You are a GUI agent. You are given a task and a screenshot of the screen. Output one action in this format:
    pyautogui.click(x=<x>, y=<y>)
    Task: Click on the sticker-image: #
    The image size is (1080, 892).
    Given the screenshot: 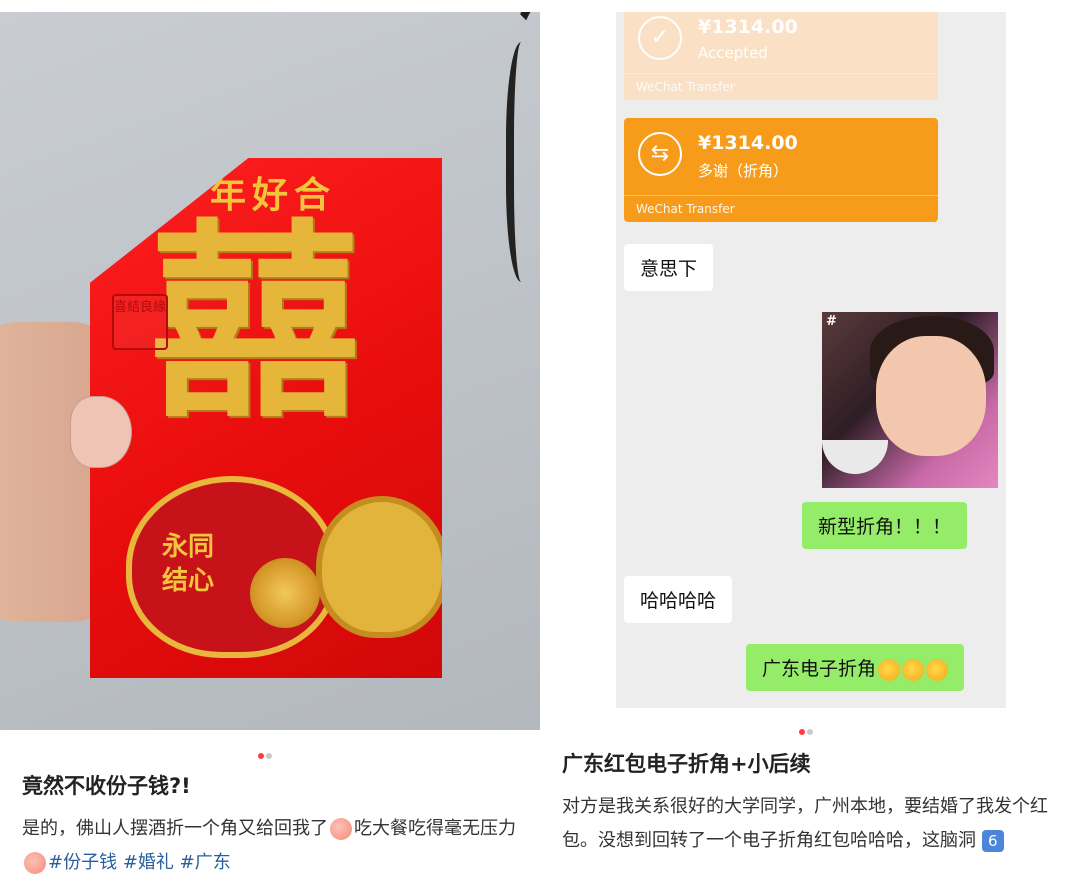 What is the action you would take?
    pyautogui.click(x=910, y=400)
    